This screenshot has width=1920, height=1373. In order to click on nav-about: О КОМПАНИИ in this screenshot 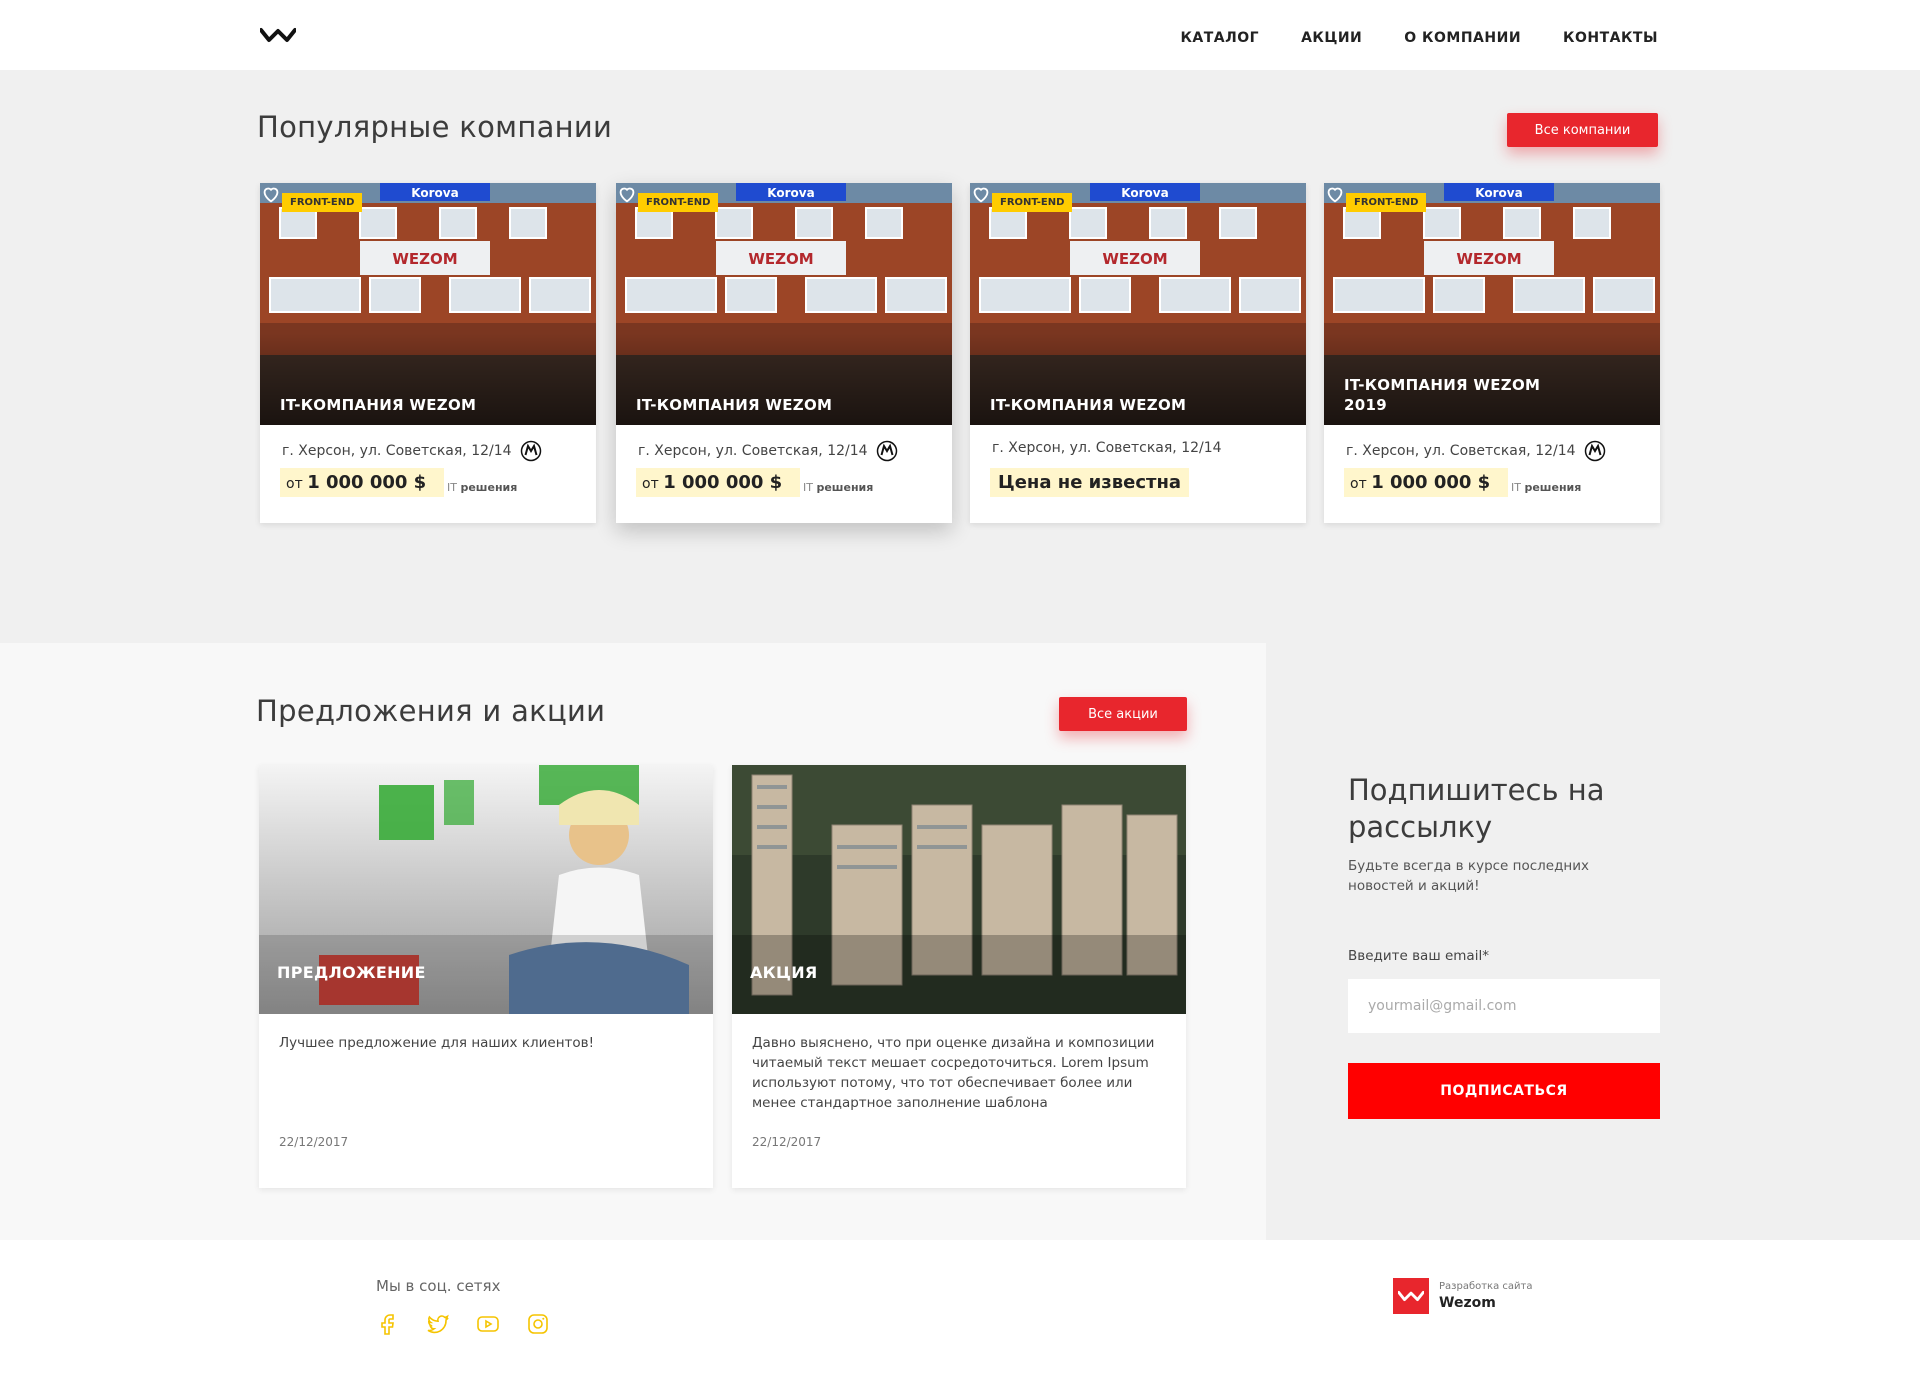, I will do `click(1462, 38)`.